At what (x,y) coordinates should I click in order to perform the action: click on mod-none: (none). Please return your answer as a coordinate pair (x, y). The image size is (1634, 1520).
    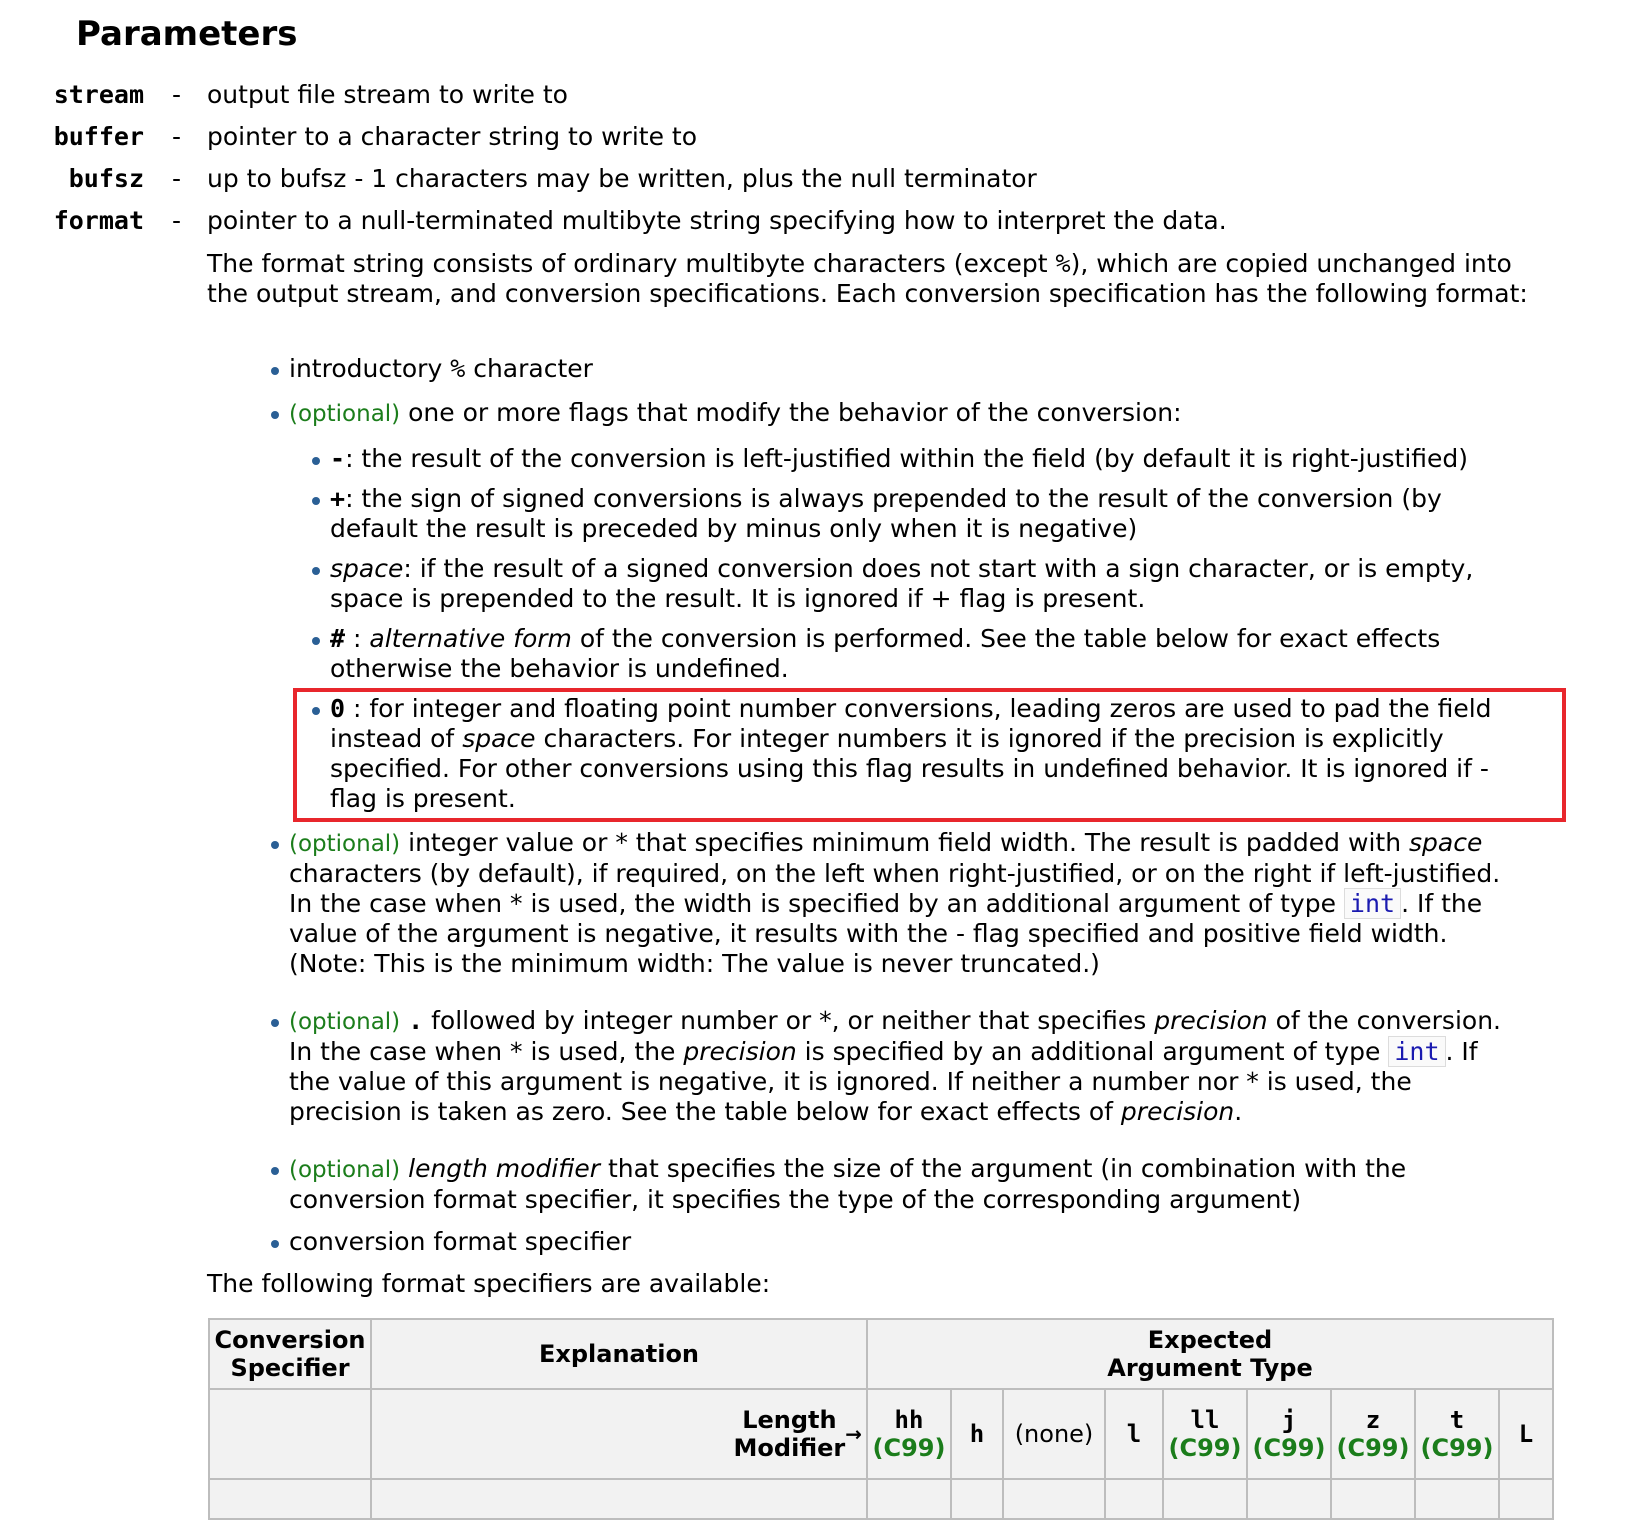
    Looking at the image, I should click on (1054, 1434).